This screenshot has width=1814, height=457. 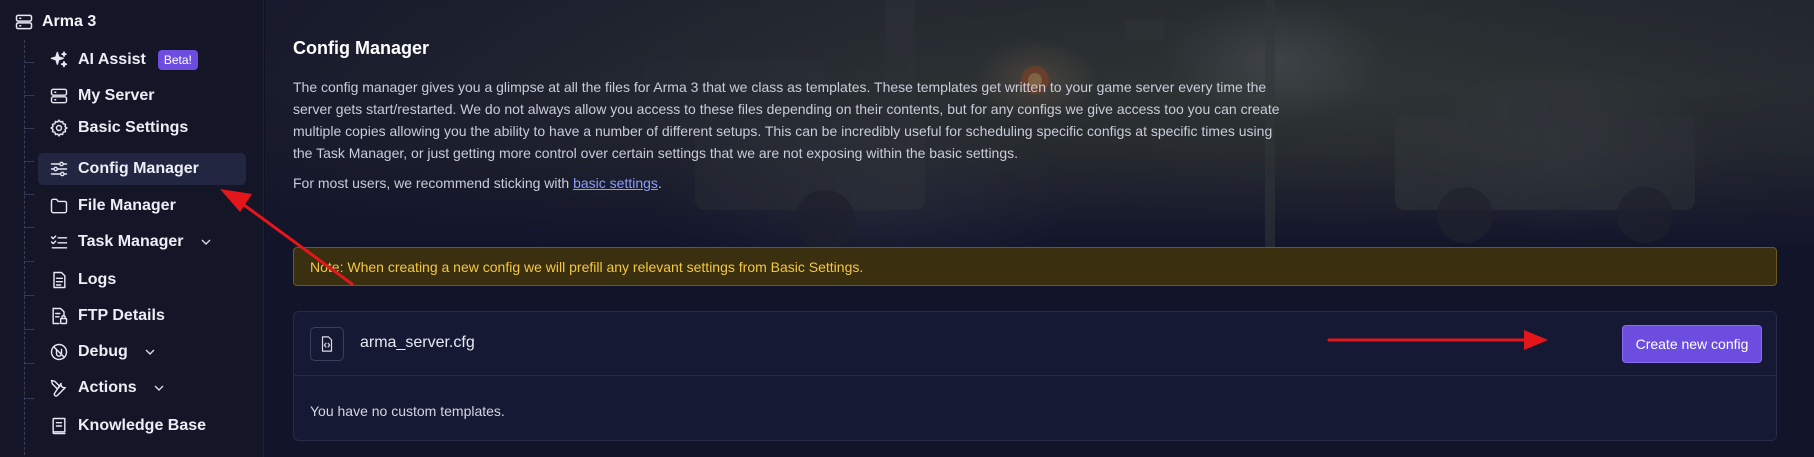 What do you see at coordinates (131, 241) in the screenshot?
I see `sidebar-item-label: Task Manager` at bounding box center [131, 241].